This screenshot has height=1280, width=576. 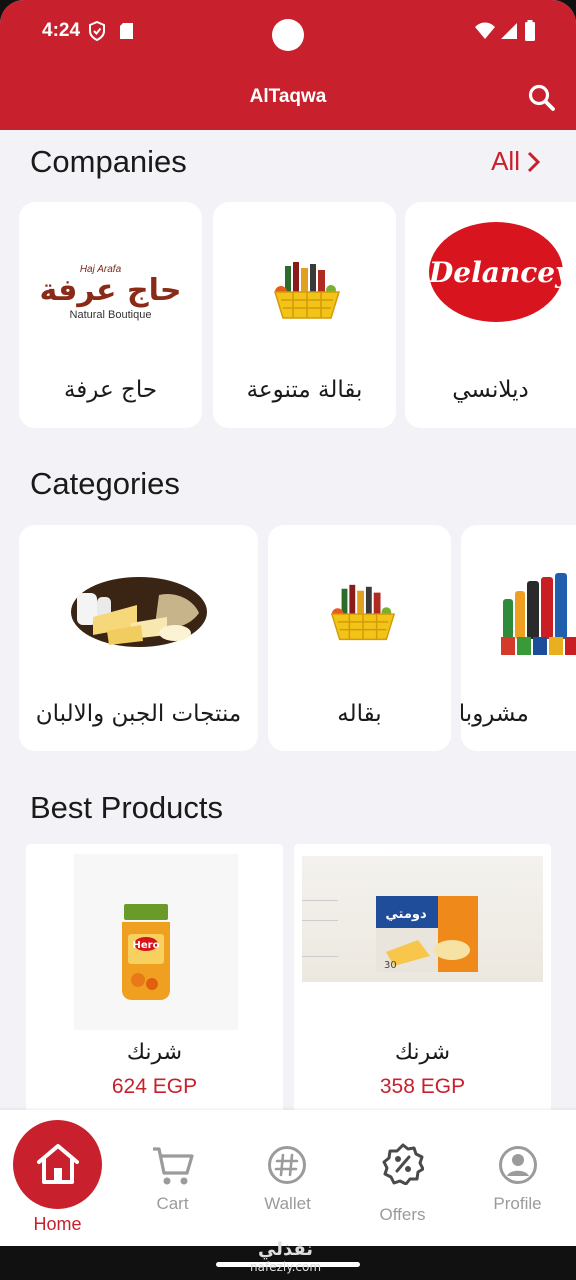 What do you see at coordinates (403, 1164) in the screenshot?
I see `discount-badge-icon` at bounding box center [403, 1164].